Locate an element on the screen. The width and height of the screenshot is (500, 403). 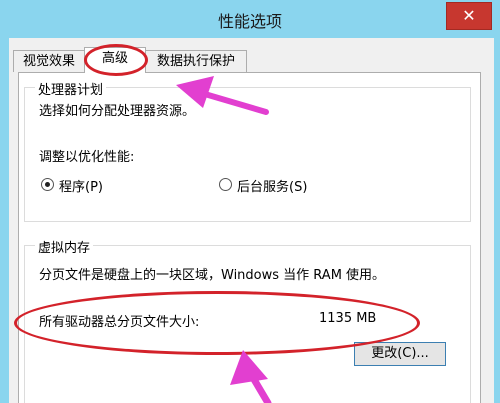
window-frame-left is located at coordinates (4, 220).